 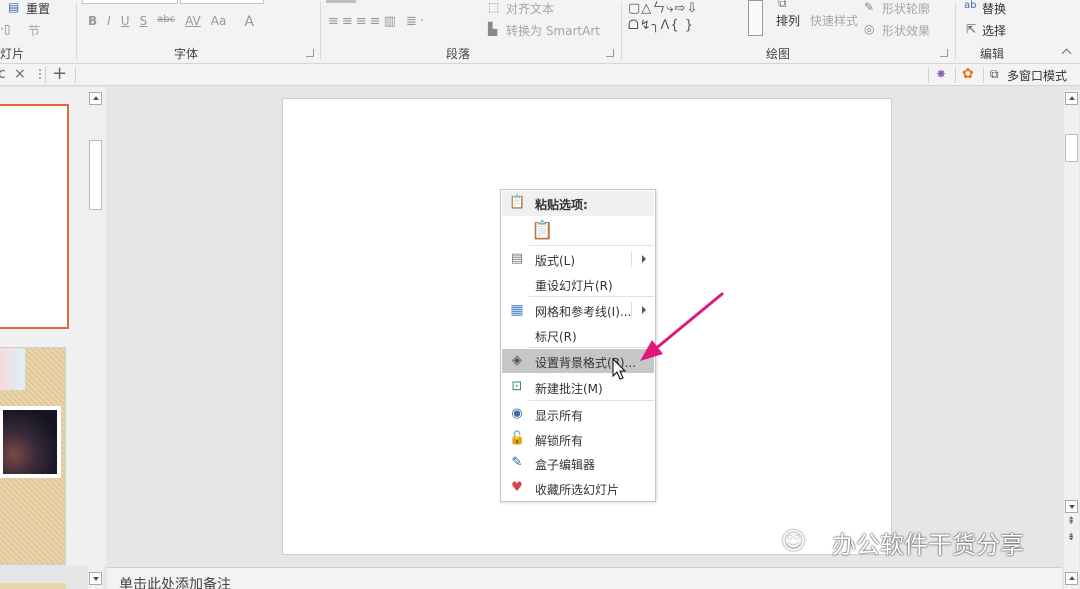 I want to click on section-button: 节, so click(x=34, y=30).